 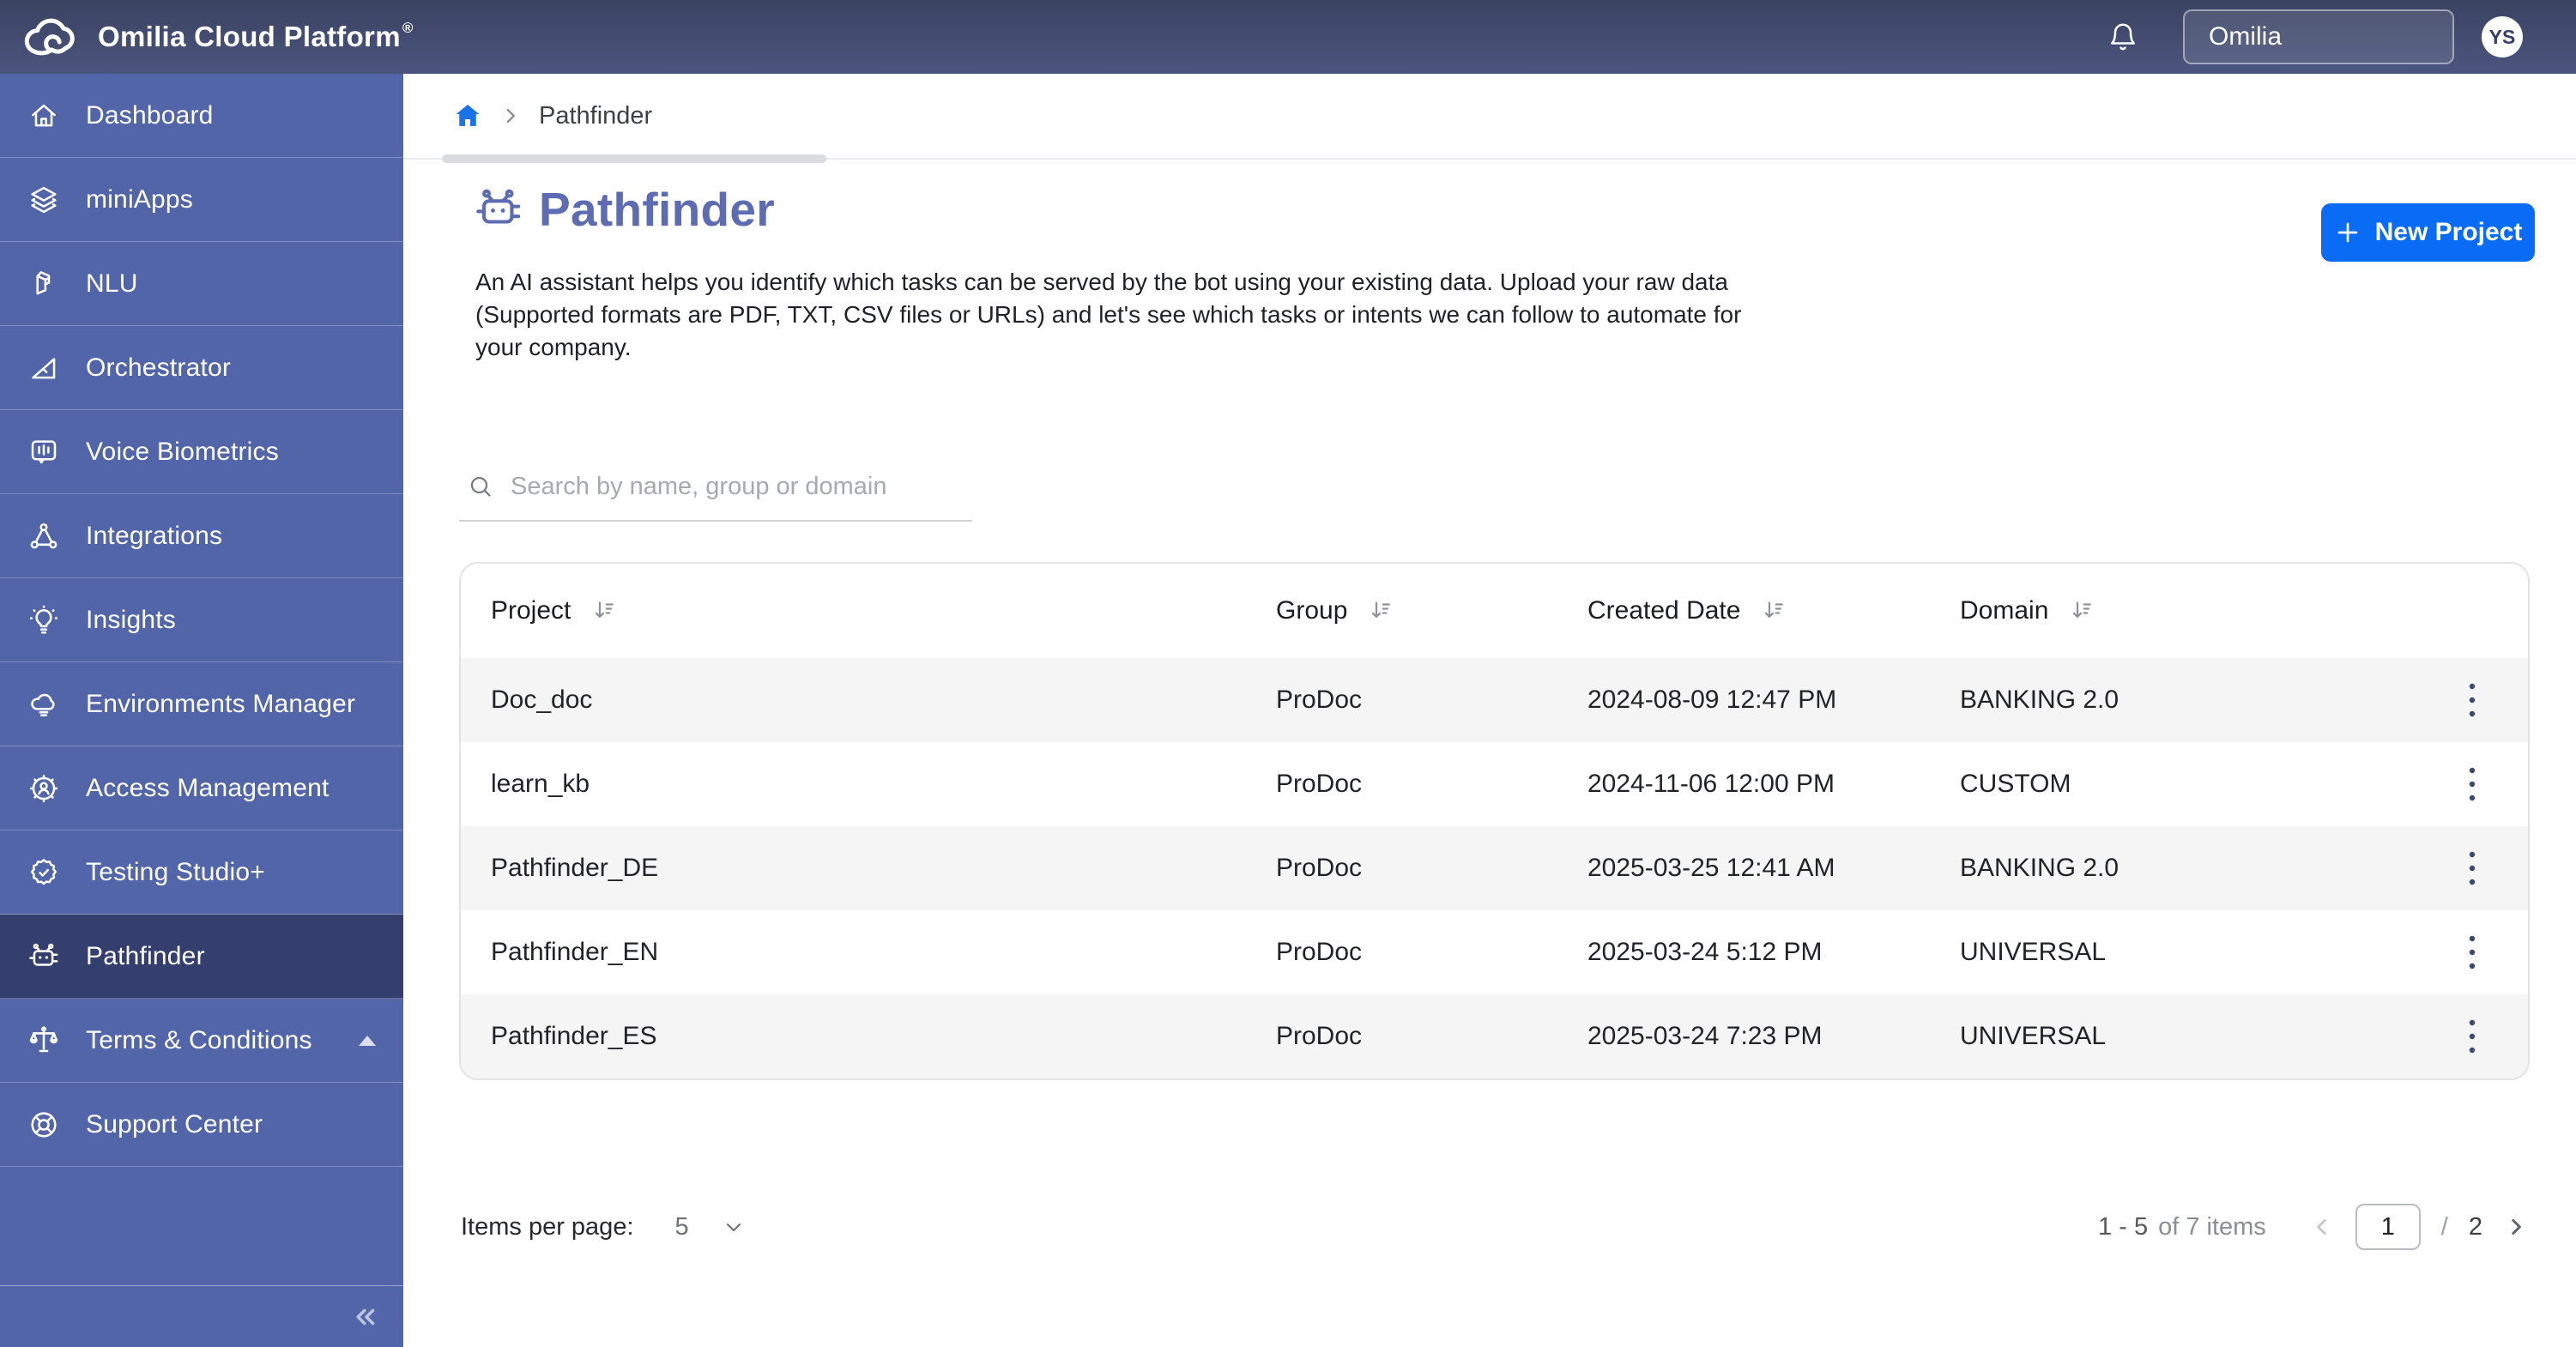 What do you see at coordinates (2516, 1227) in the screenshot?
I see `next-page-icon` at bounding box center [2516, 1227].